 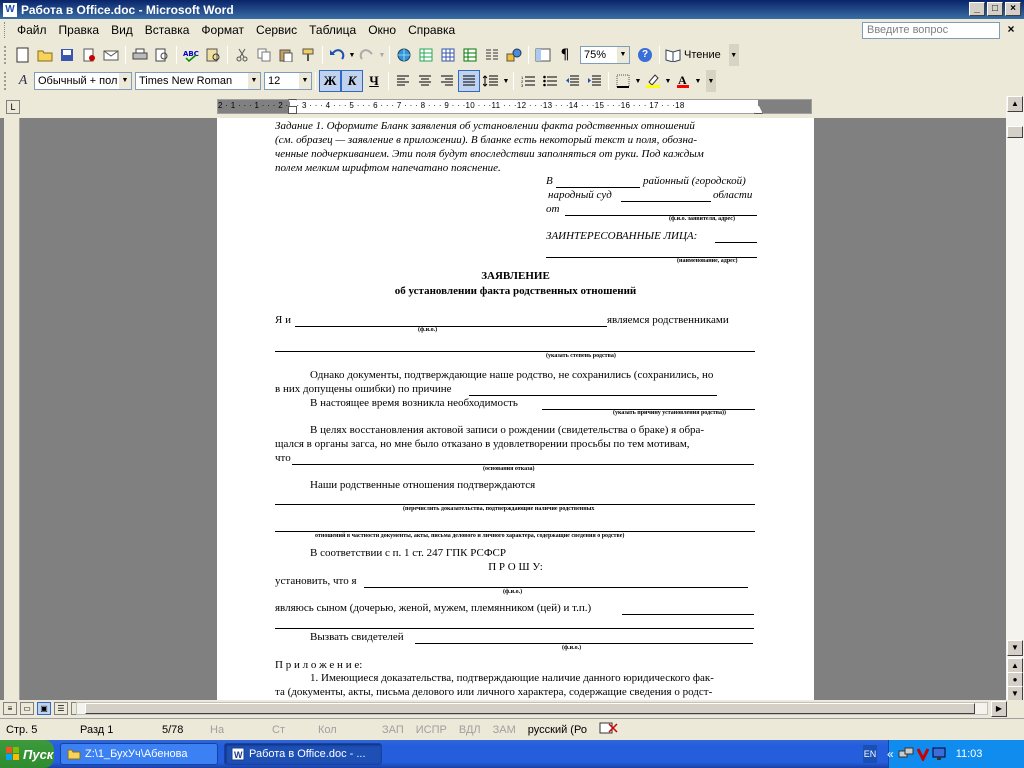 What do you see at coordinates (67, 55) in the screenshot?
I see `save-icon` at bounding box center [67, 55].